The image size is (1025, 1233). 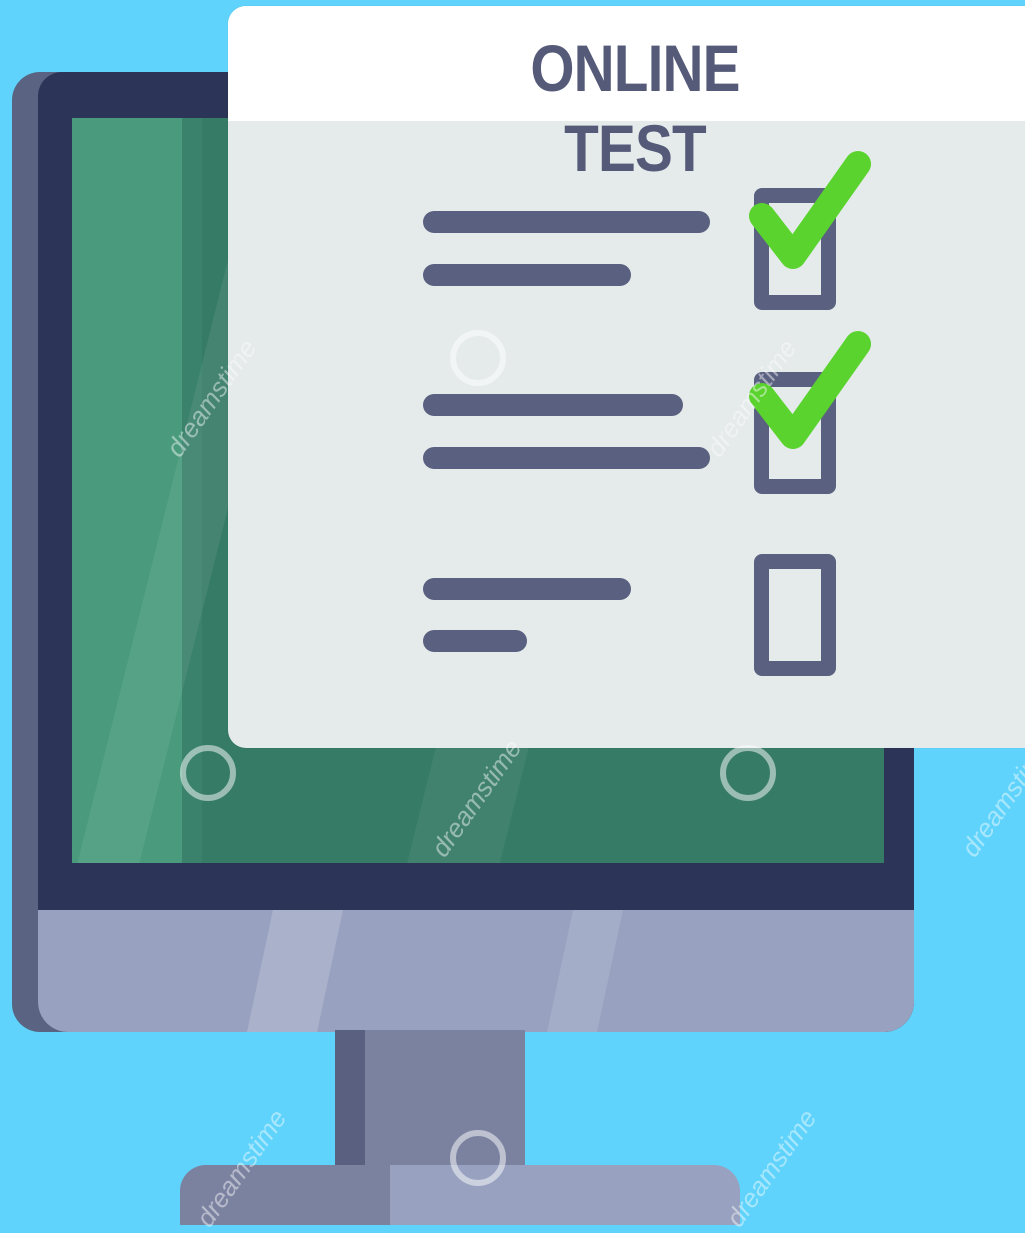 I want to click on panel-header: ONLINE TEST, so click(x=626, y=95).